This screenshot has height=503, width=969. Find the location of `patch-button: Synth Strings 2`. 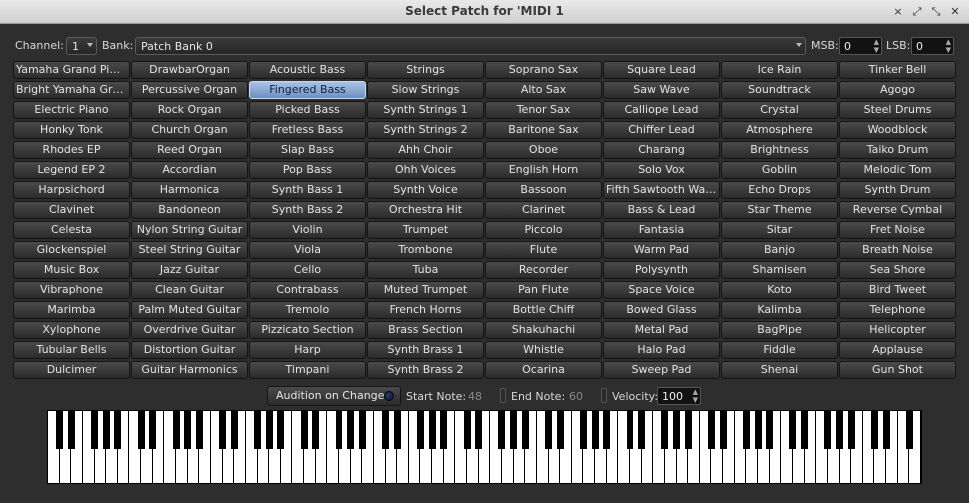

patch-button: Synth Strings 2 is located at coordinates (425, 130).